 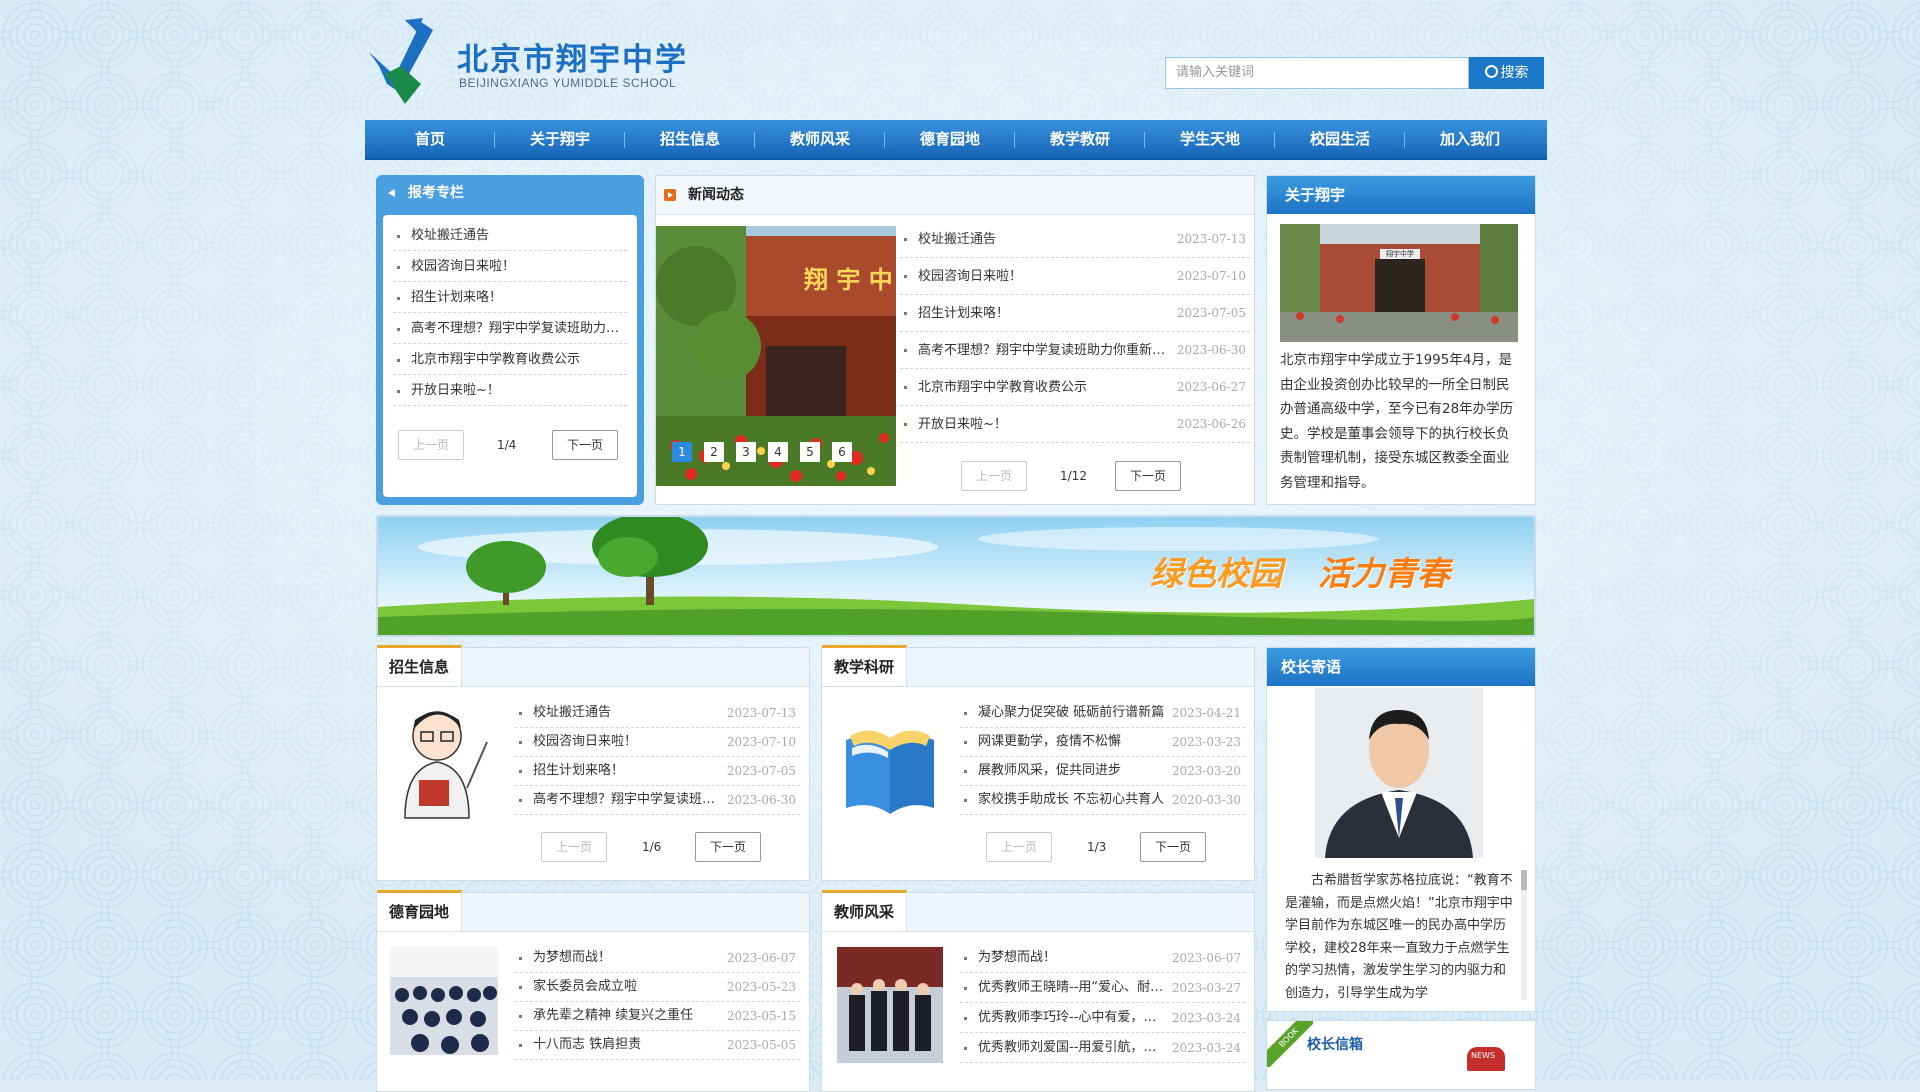 What do you see at coordinates (1206, 958) in the screenshot?
I see `teacher-item-date: 2023-06-07` at bounding box center [1206, 958].